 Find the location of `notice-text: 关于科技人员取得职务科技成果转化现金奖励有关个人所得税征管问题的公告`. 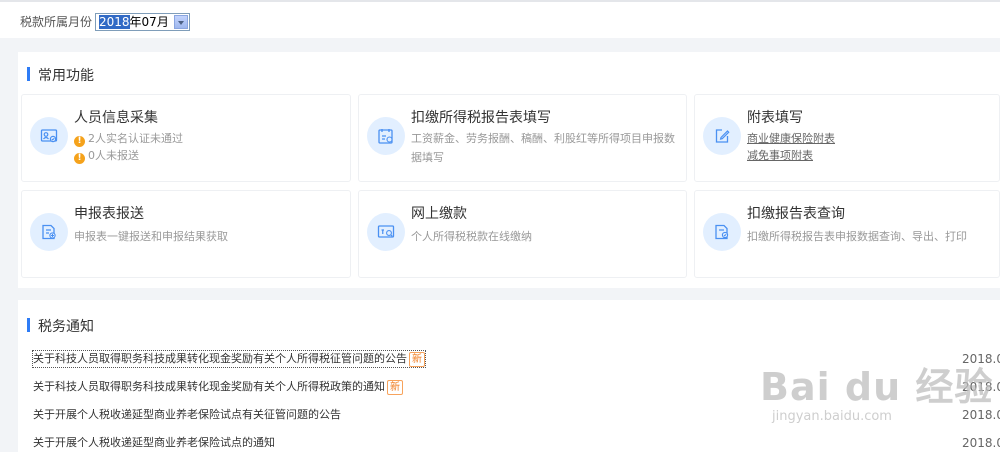

notice-text: 关于科技人员取得职务科技成果转化现金奖励有关个人所得税征管问题的公告 is located at coordinates (220, 358).